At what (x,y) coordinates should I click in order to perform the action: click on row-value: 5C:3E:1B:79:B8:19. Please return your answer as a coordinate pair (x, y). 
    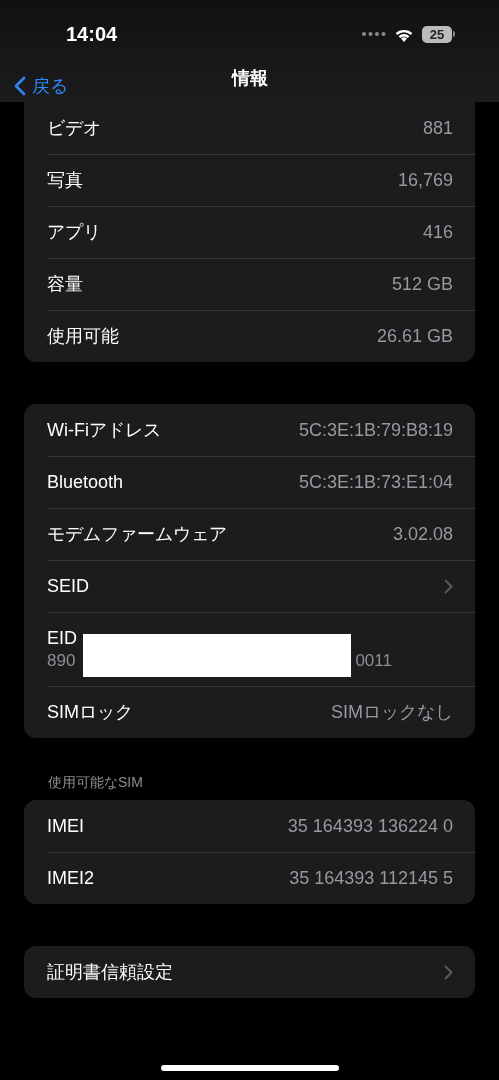
    Looking at the image, I should click on (375, 430).